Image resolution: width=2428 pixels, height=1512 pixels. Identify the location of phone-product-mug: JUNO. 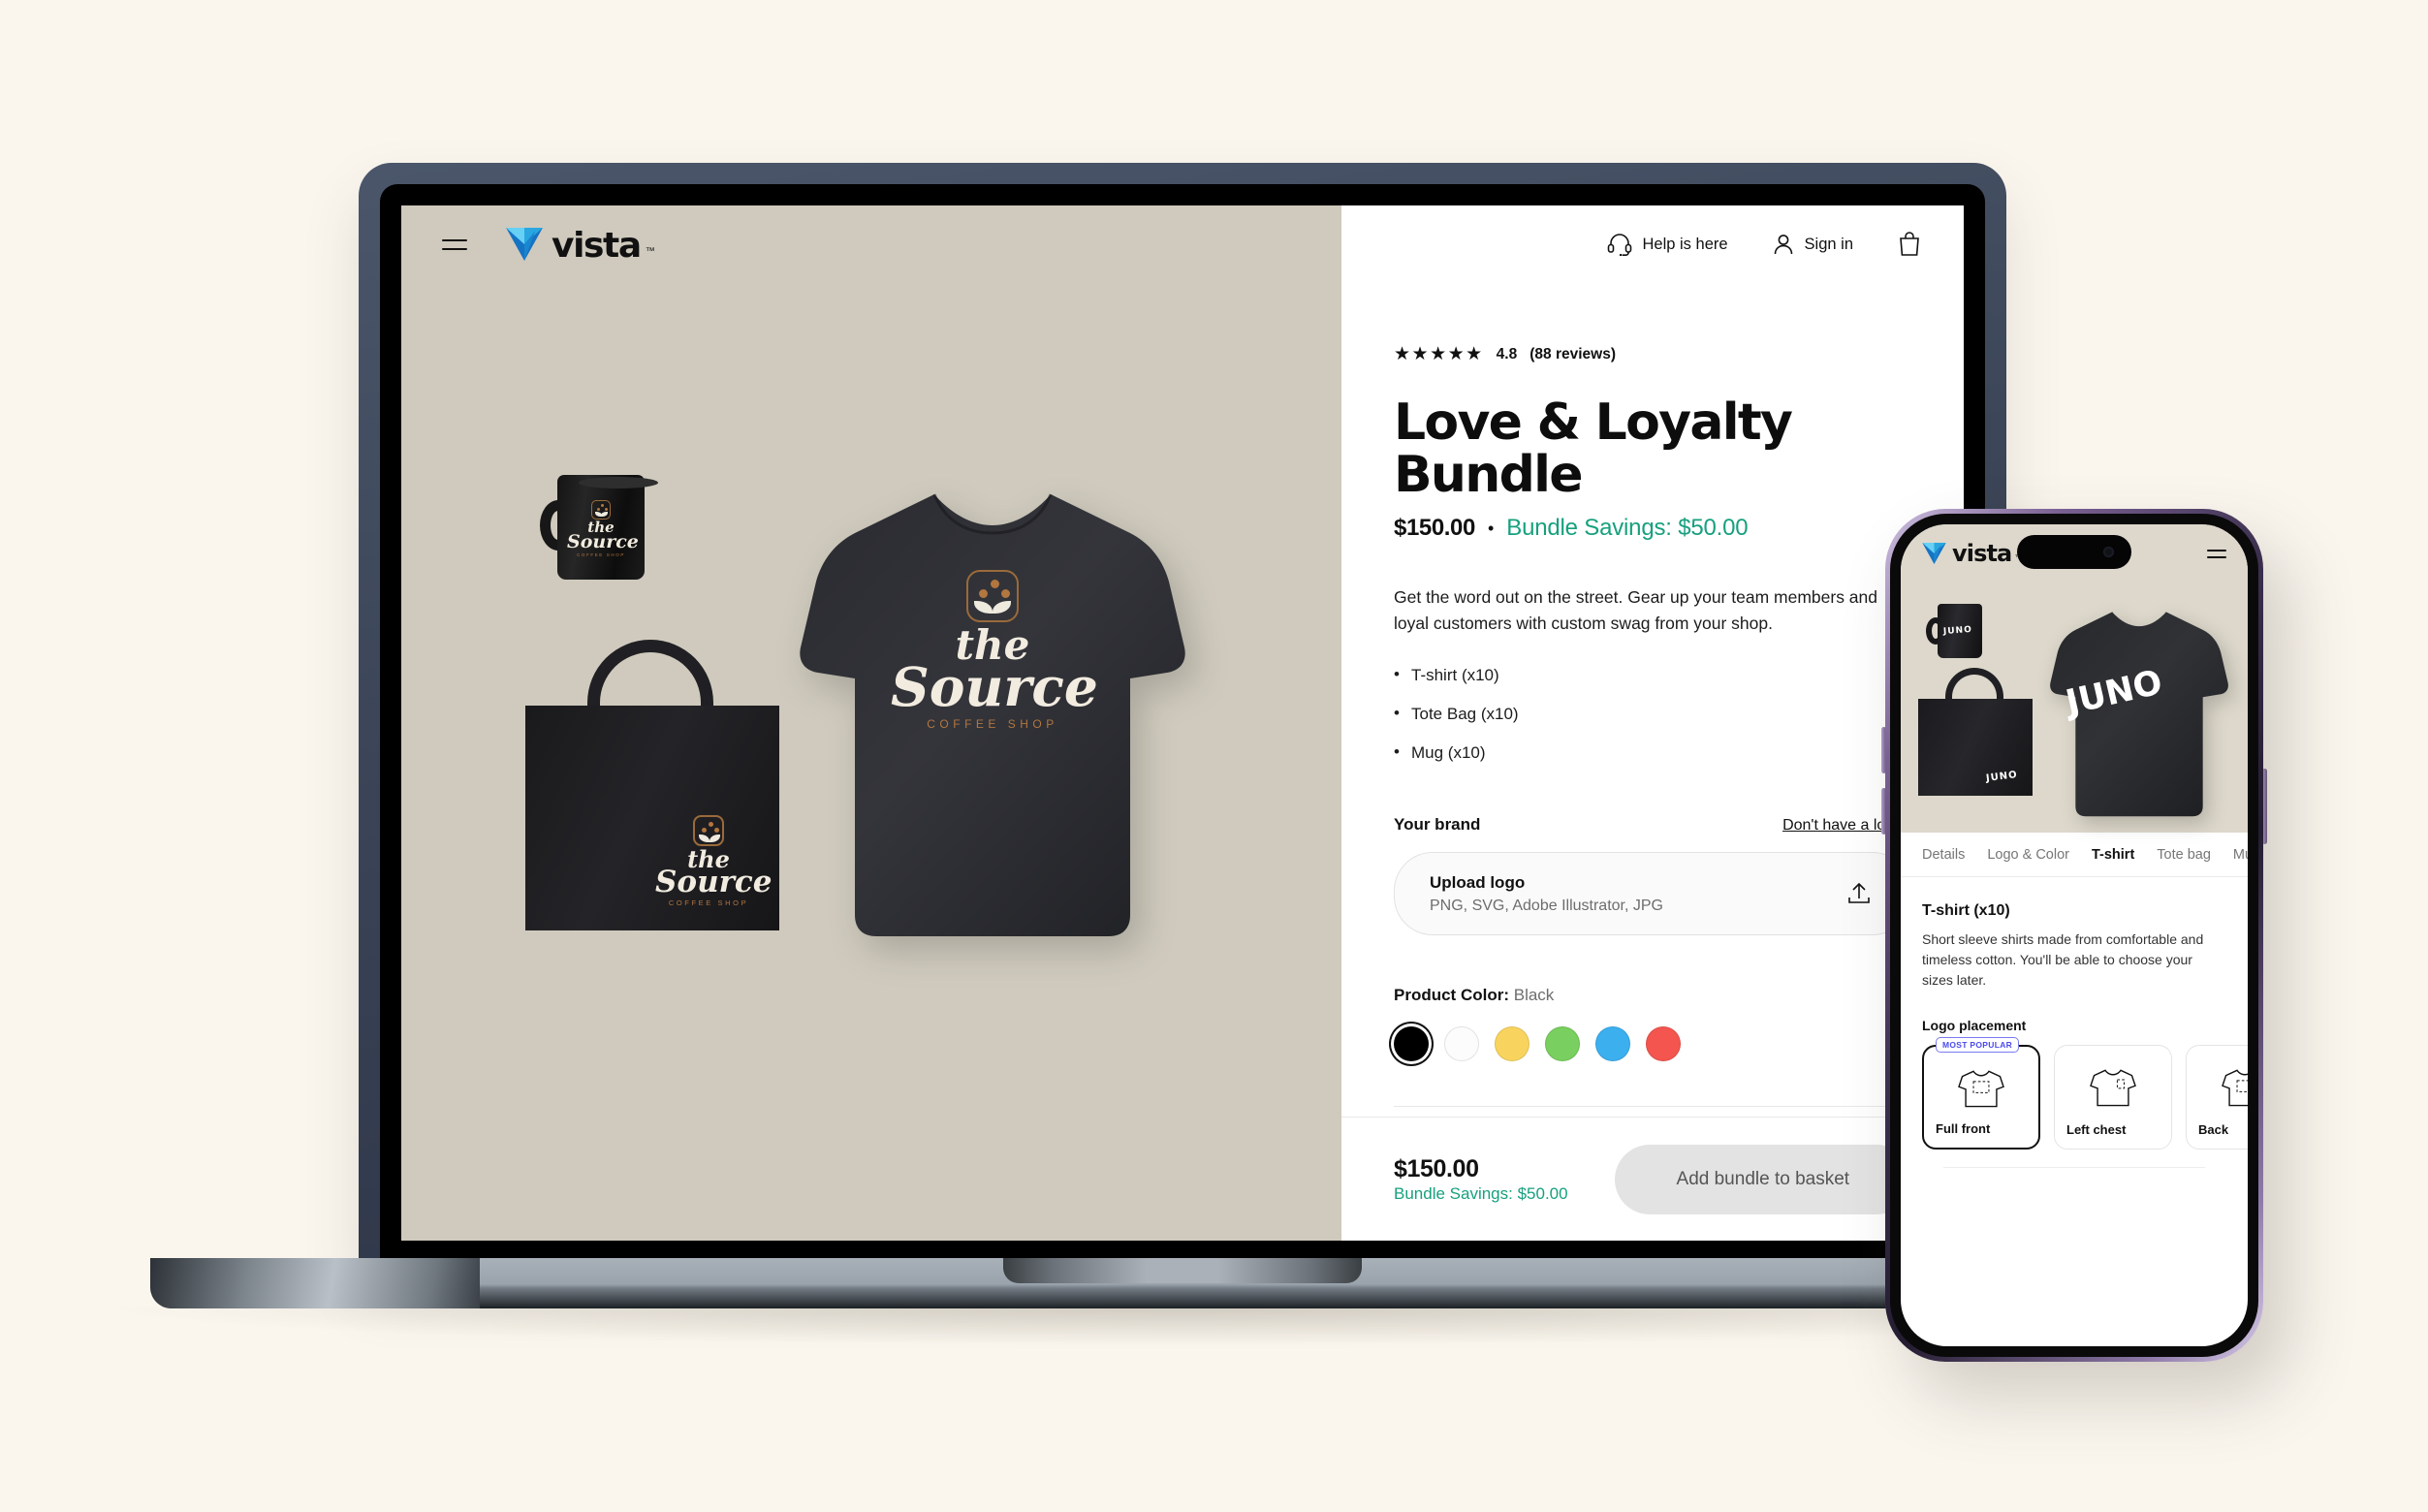
(1954, 631).